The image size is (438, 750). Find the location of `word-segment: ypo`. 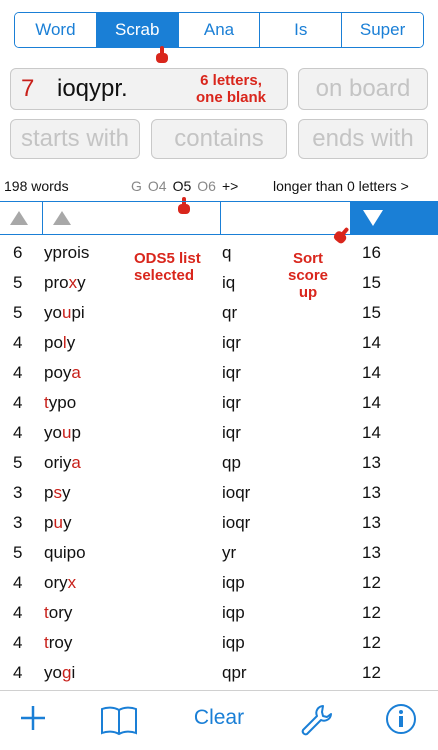

word-segment: ypo is located at coordinates (62, 402).